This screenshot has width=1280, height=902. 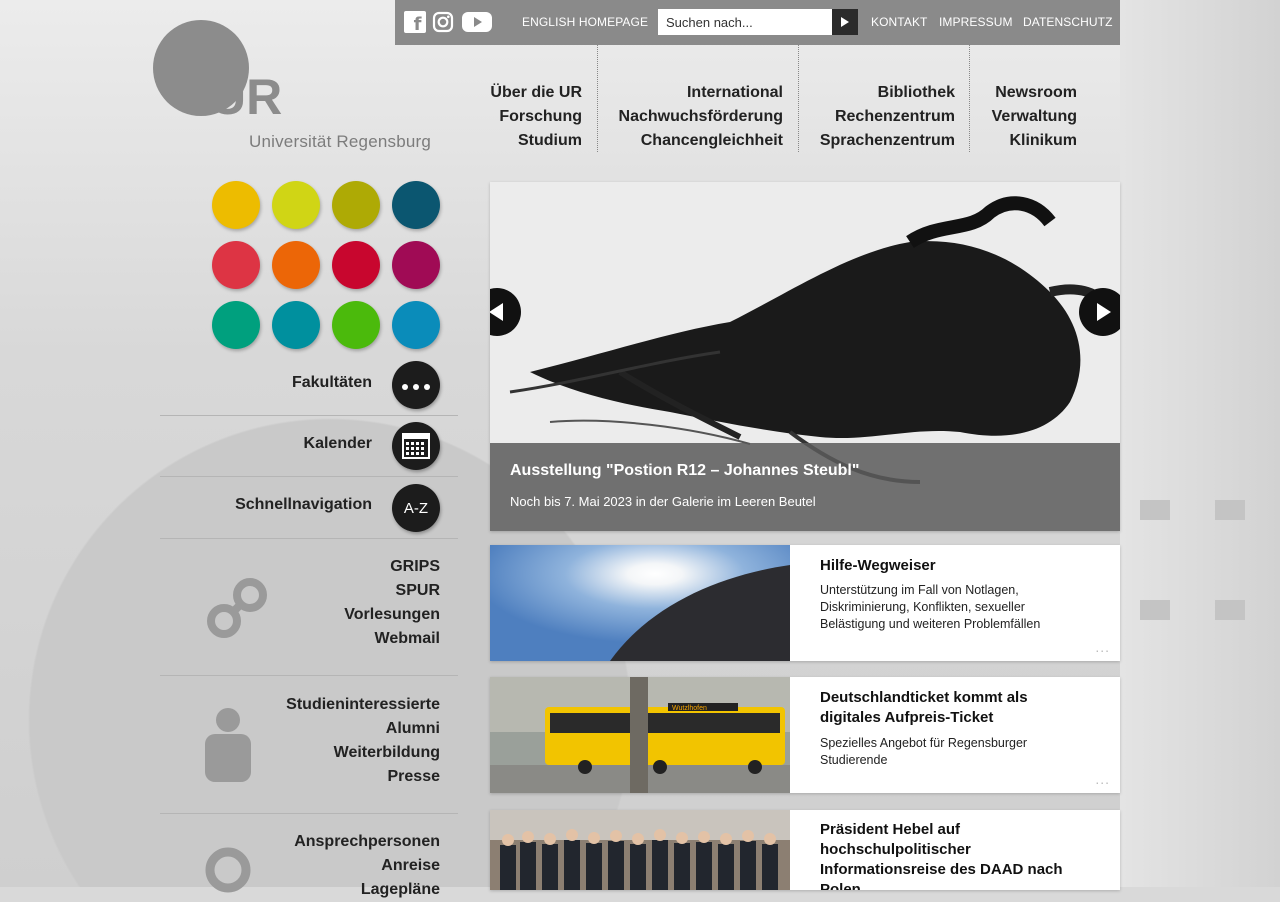 I want to click on nav-forschung: Forschung, so click(x=536, y=117).